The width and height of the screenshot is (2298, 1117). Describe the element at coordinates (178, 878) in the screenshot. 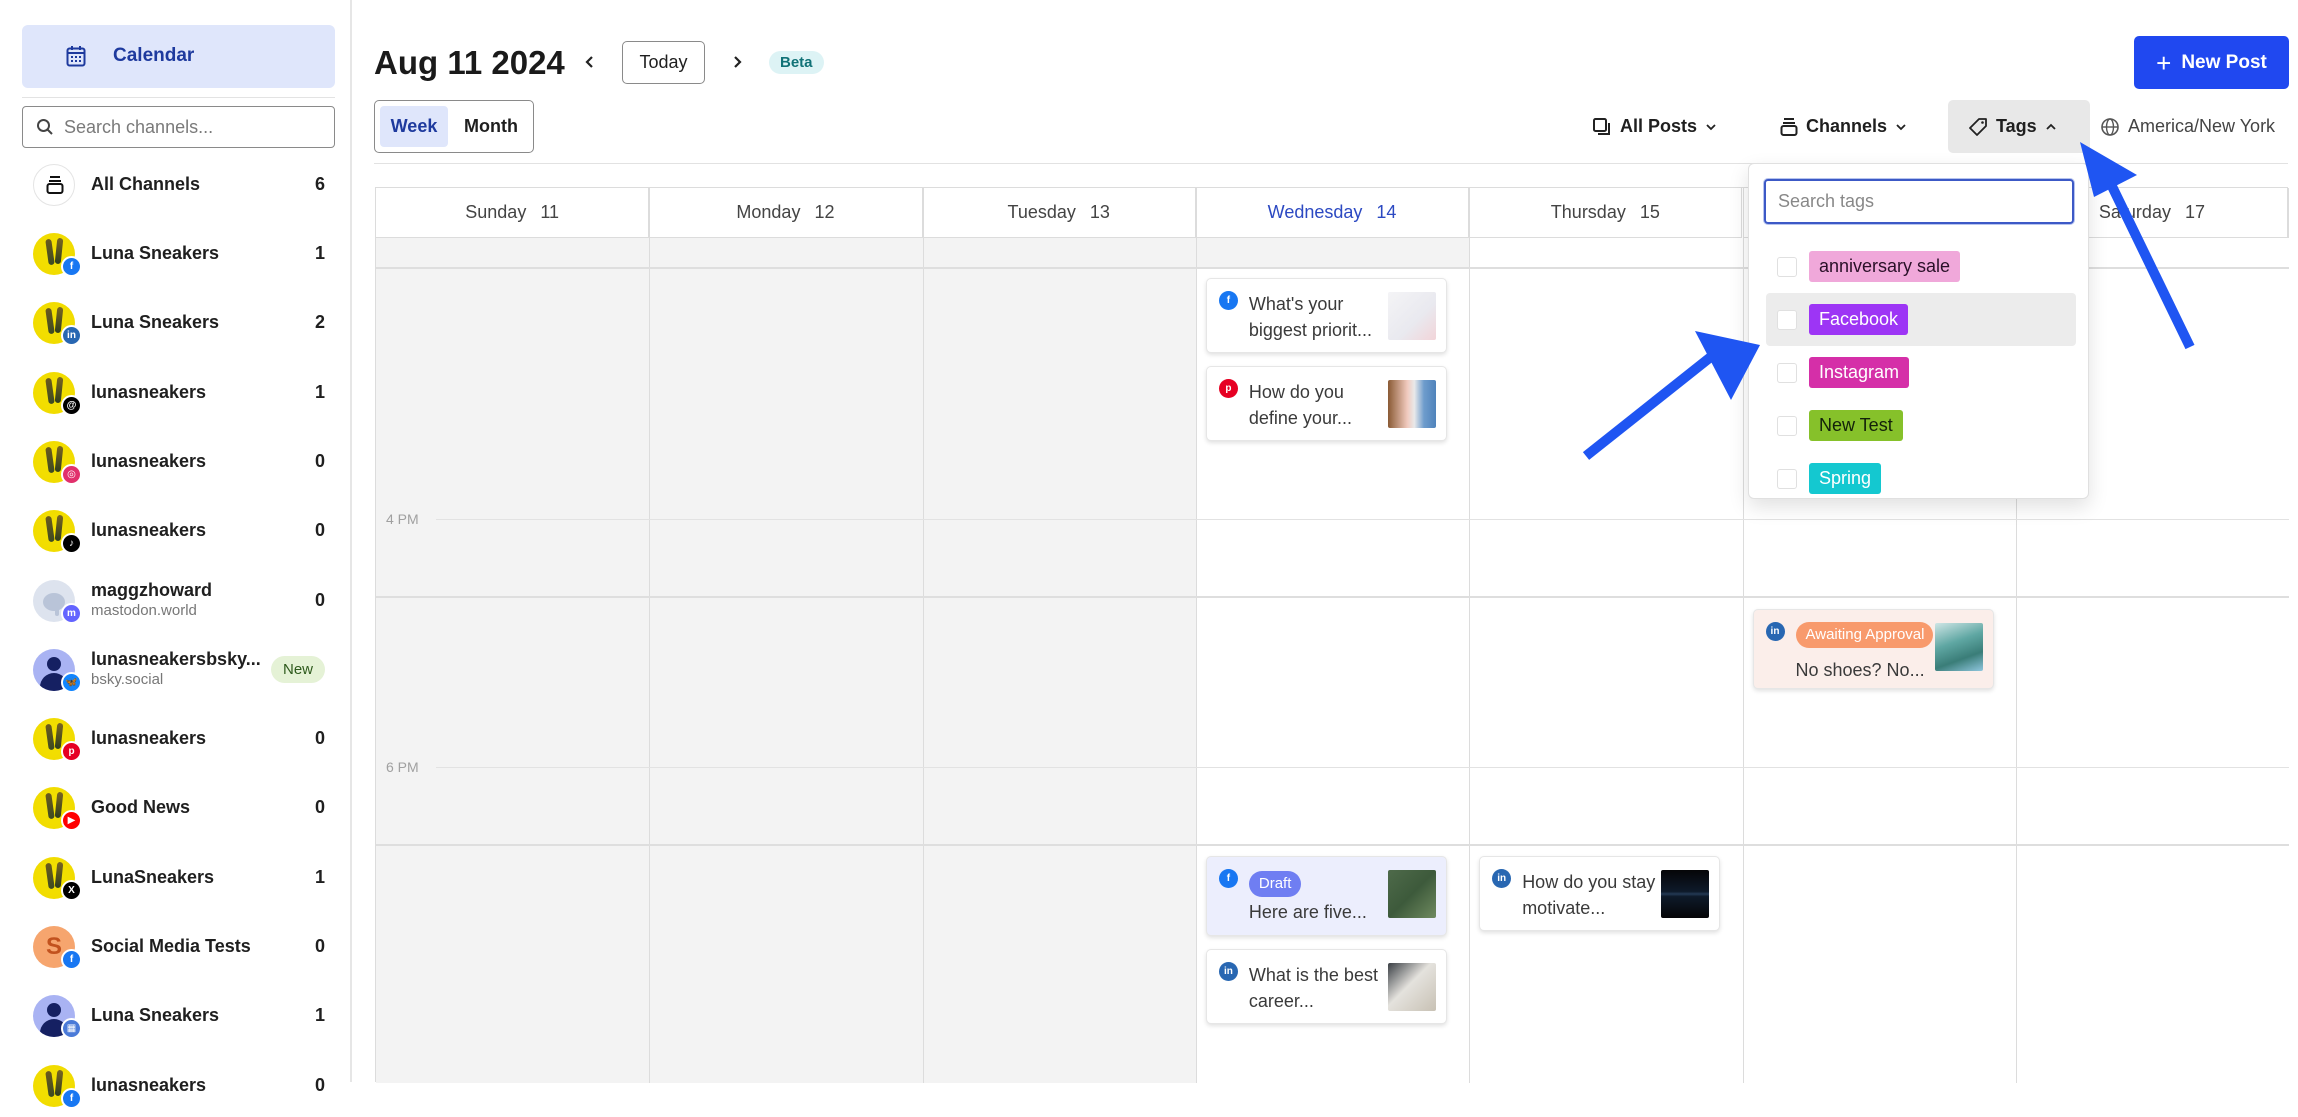

I see `channel-item: X LunaSneakers 1` at that location.